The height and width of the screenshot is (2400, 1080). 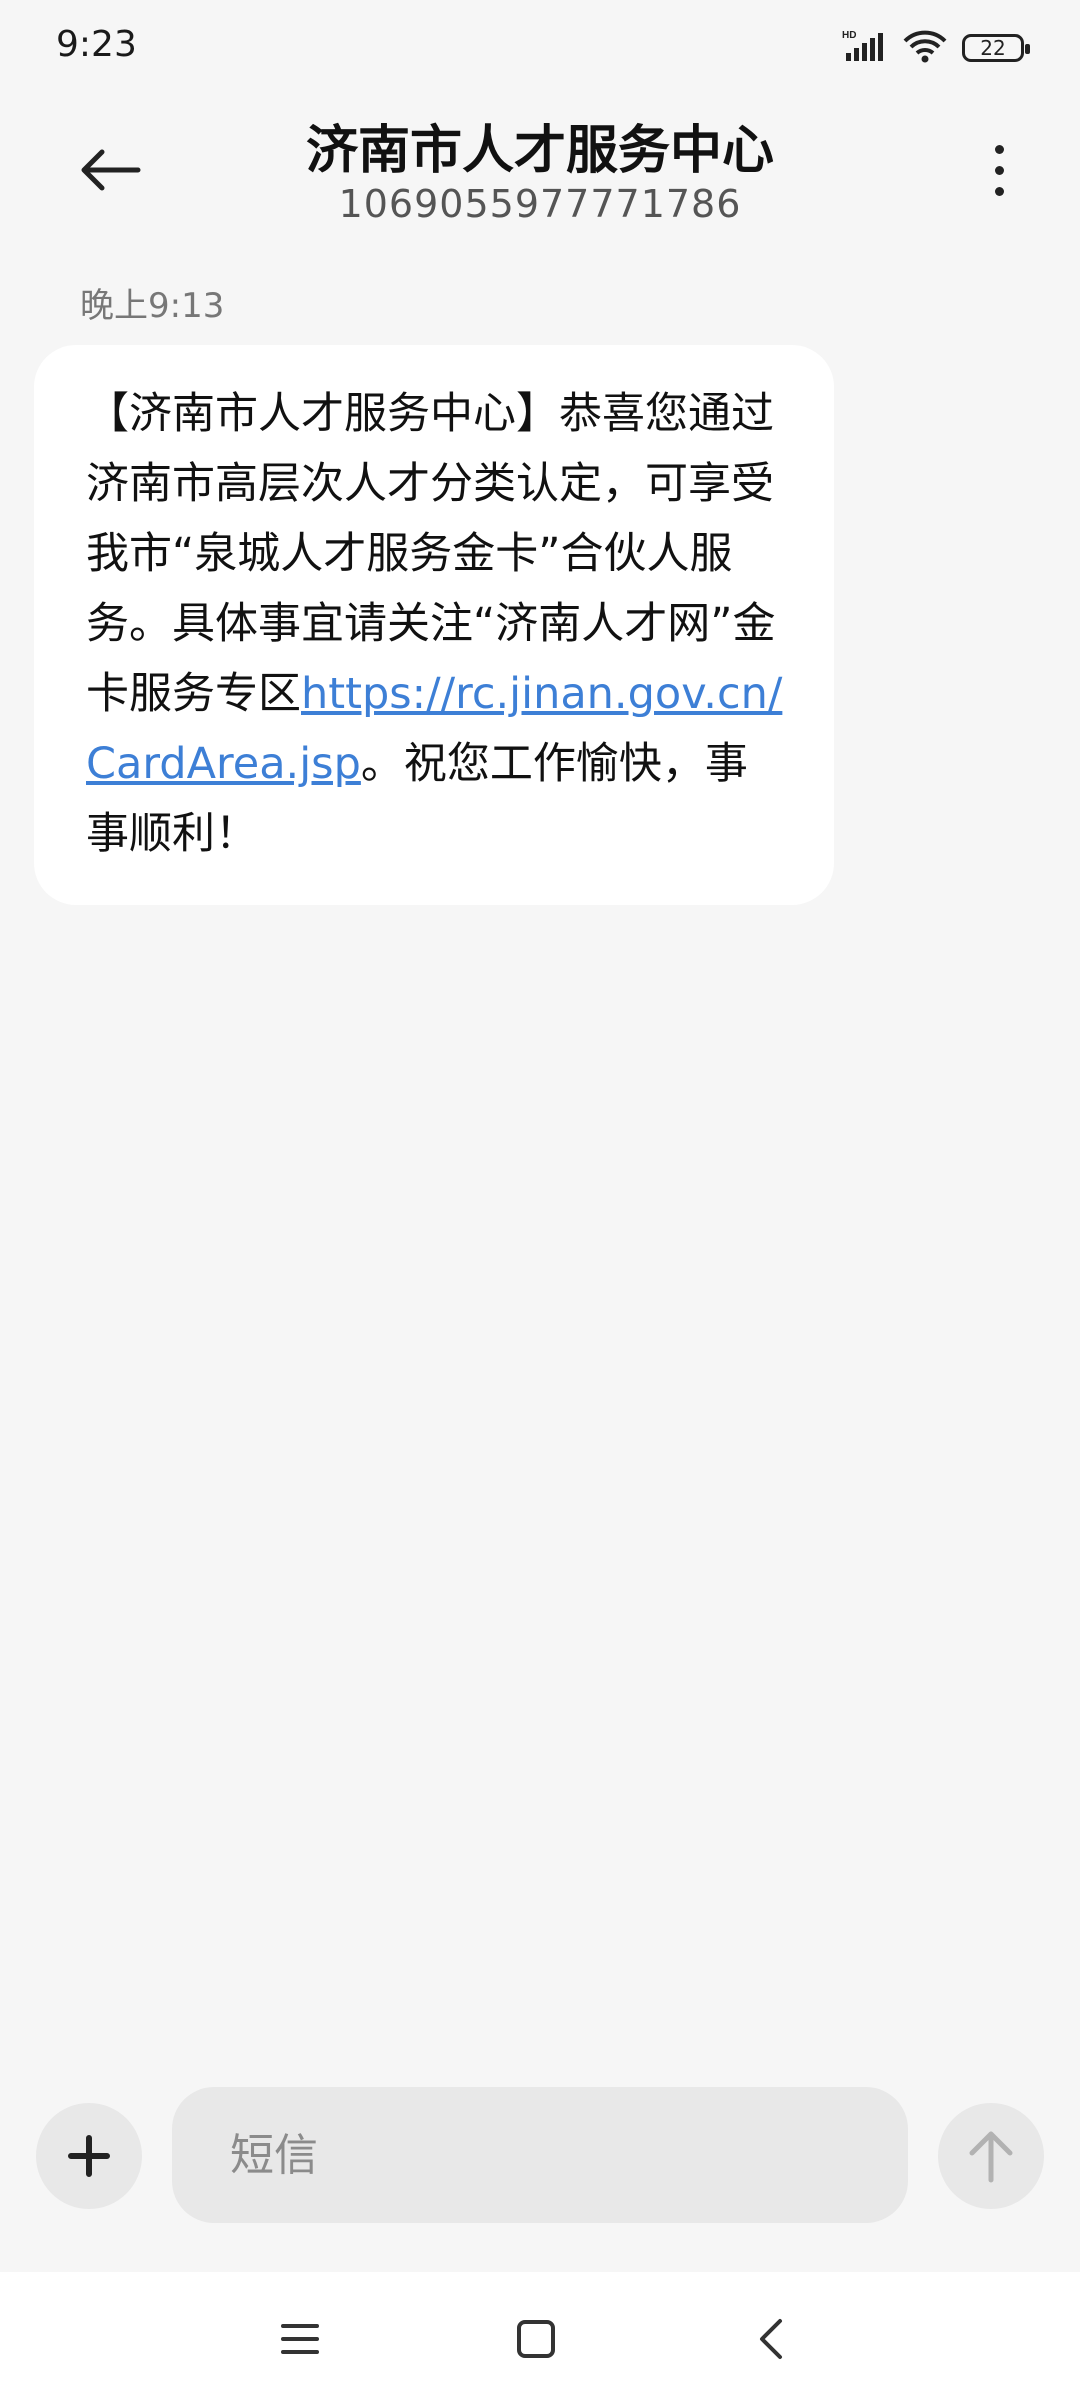 I want to click on nav-home-button, so click(x=536, y=2339).